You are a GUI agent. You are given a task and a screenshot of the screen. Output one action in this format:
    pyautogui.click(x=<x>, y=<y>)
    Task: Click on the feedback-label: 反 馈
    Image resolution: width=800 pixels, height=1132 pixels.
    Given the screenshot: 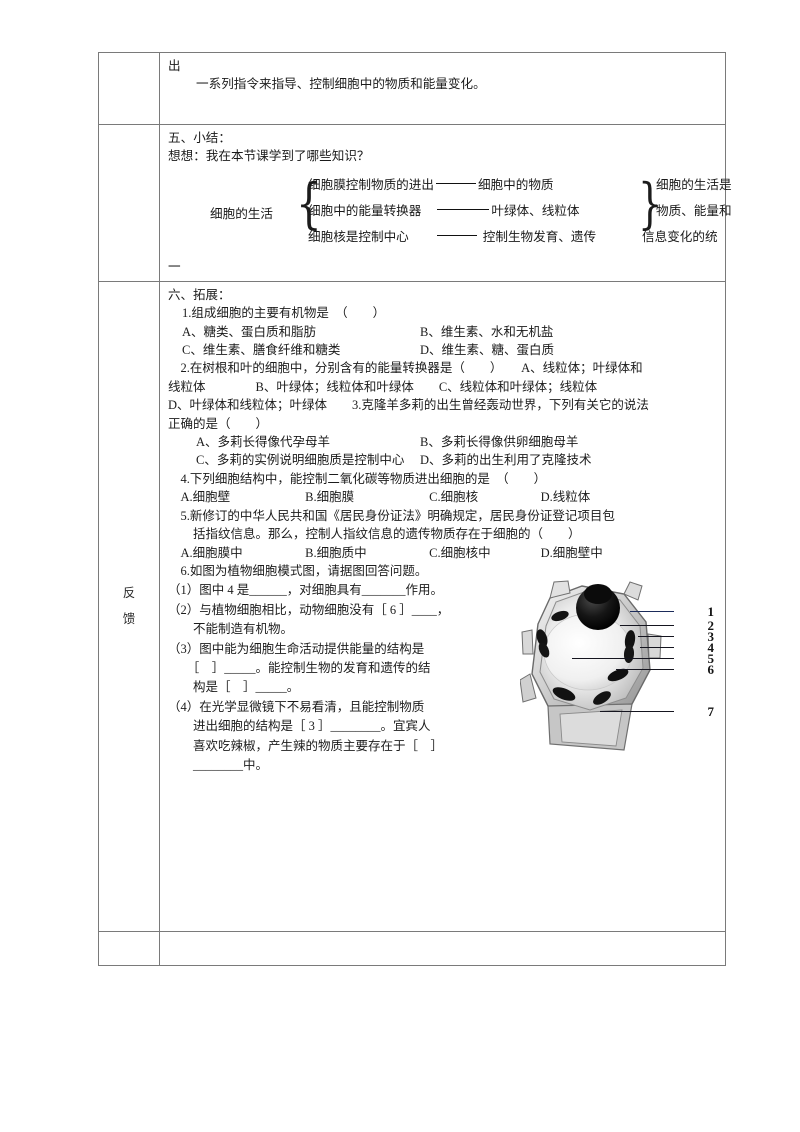 What is the action you would take?
    pyautogui.click(x=129, y=606)
    